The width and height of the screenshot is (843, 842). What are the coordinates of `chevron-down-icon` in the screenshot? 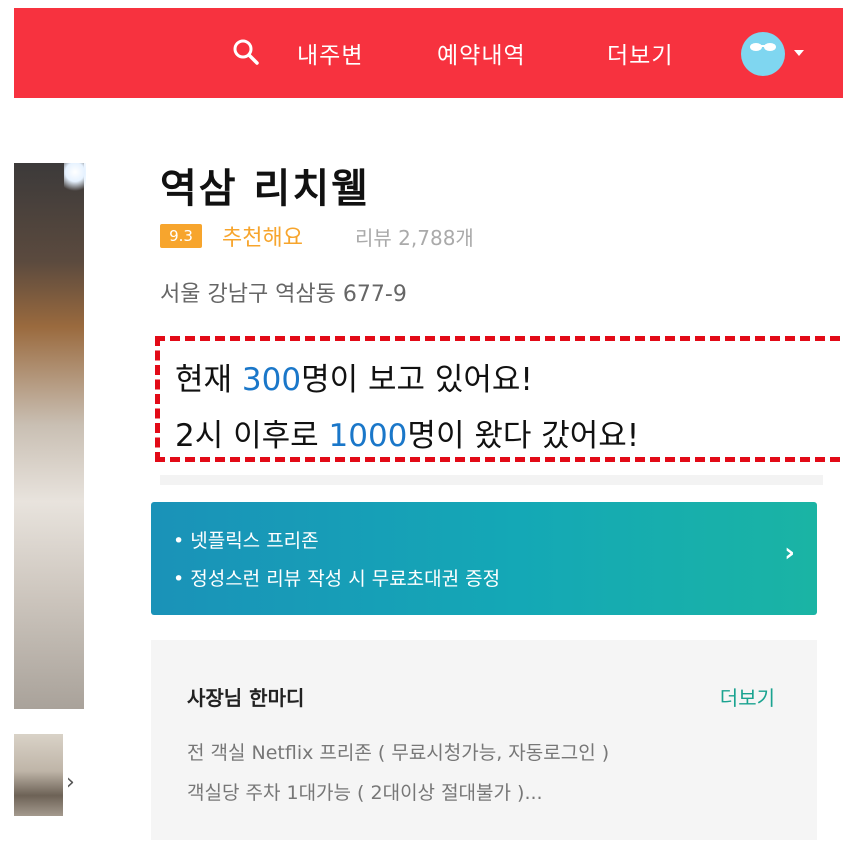 It's located at (799, 53).